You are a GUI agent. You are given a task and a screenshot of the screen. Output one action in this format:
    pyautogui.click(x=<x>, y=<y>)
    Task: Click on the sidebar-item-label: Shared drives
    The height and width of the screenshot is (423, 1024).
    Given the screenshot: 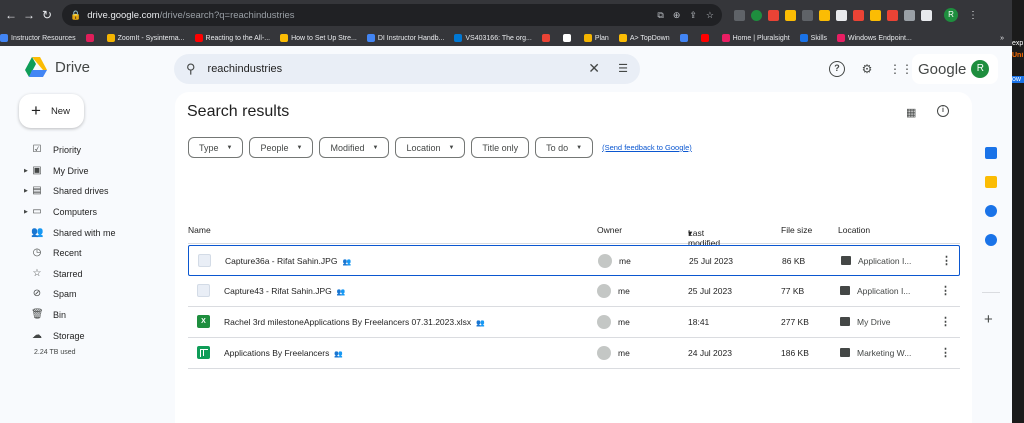 What is the action you would take?
    pyautogui.click(x=81, y=191)
    